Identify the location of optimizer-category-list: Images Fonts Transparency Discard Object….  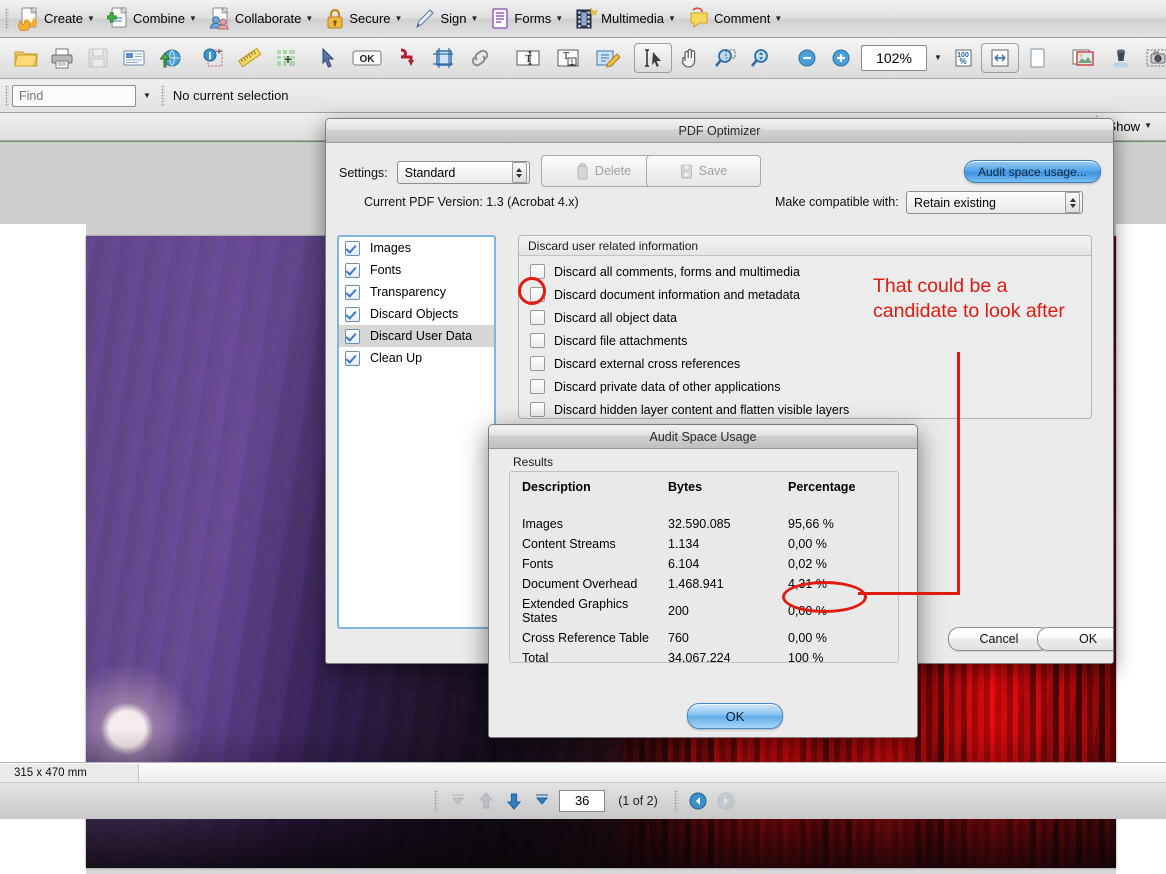
(416, 432).